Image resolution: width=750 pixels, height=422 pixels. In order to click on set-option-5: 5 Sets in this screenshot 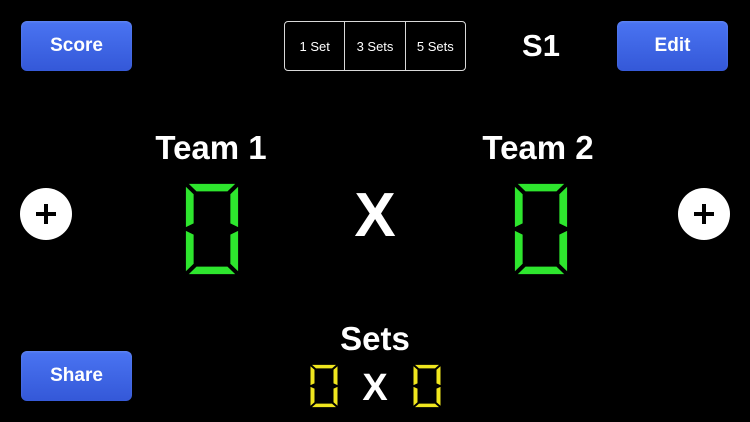, I will do `click(435, 46)`.